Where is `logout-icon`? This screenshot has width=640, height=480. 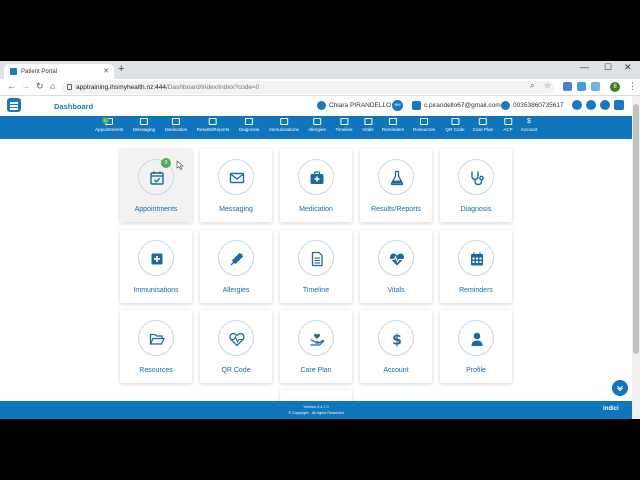
logout-icon is located at coordinates (619, 105).